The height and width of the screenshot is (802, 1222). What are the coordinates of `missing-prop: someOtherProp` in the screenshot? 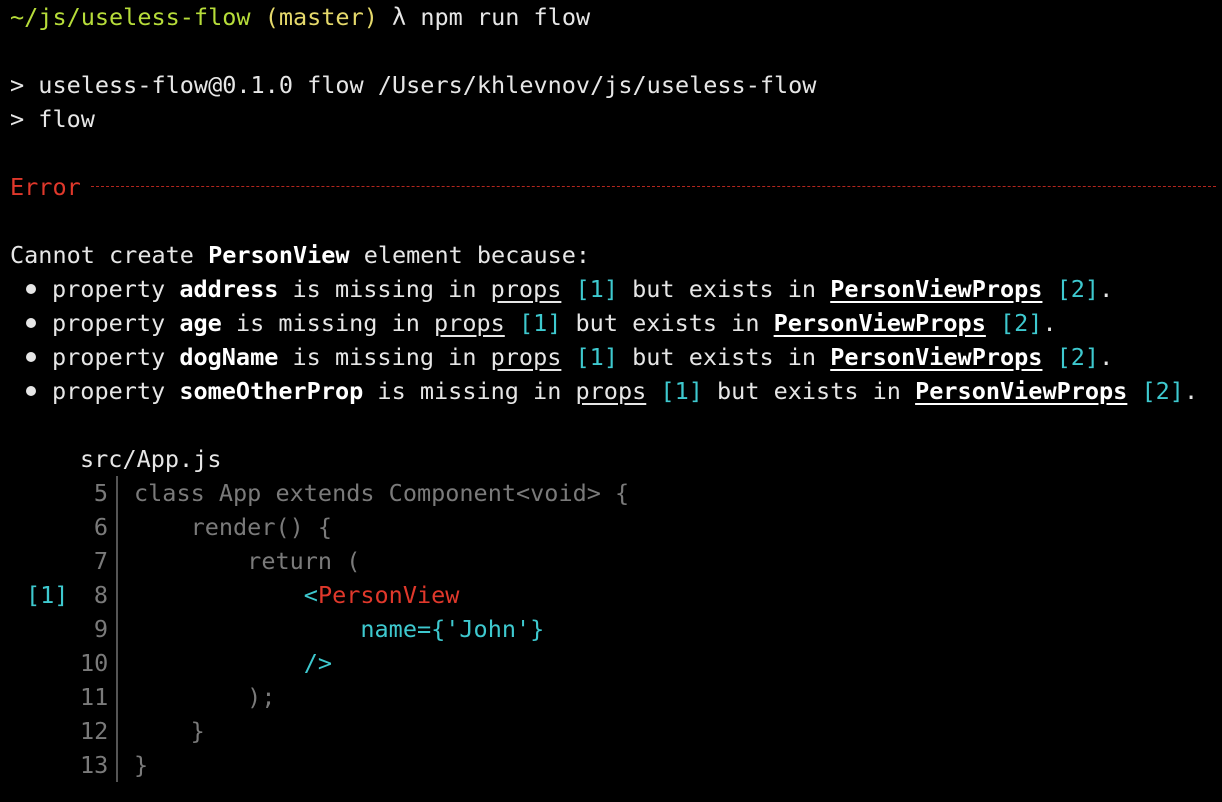 It's located at (271, 391).